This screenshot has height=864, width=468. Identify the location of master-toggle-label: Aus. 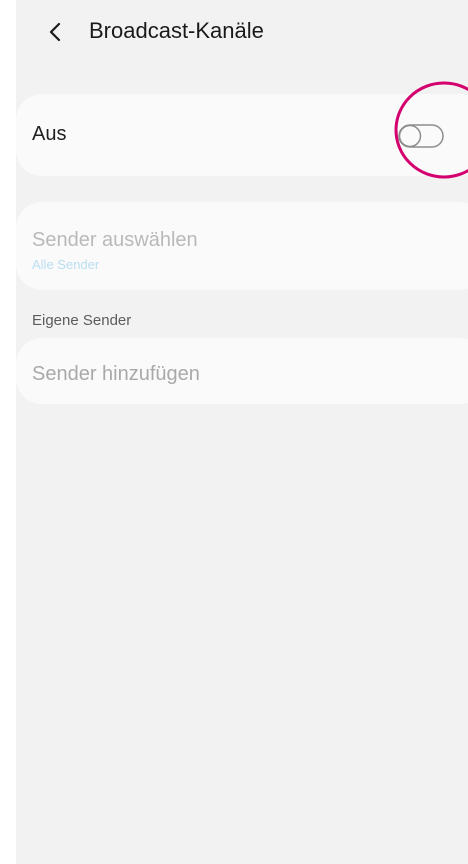
(49, 134).